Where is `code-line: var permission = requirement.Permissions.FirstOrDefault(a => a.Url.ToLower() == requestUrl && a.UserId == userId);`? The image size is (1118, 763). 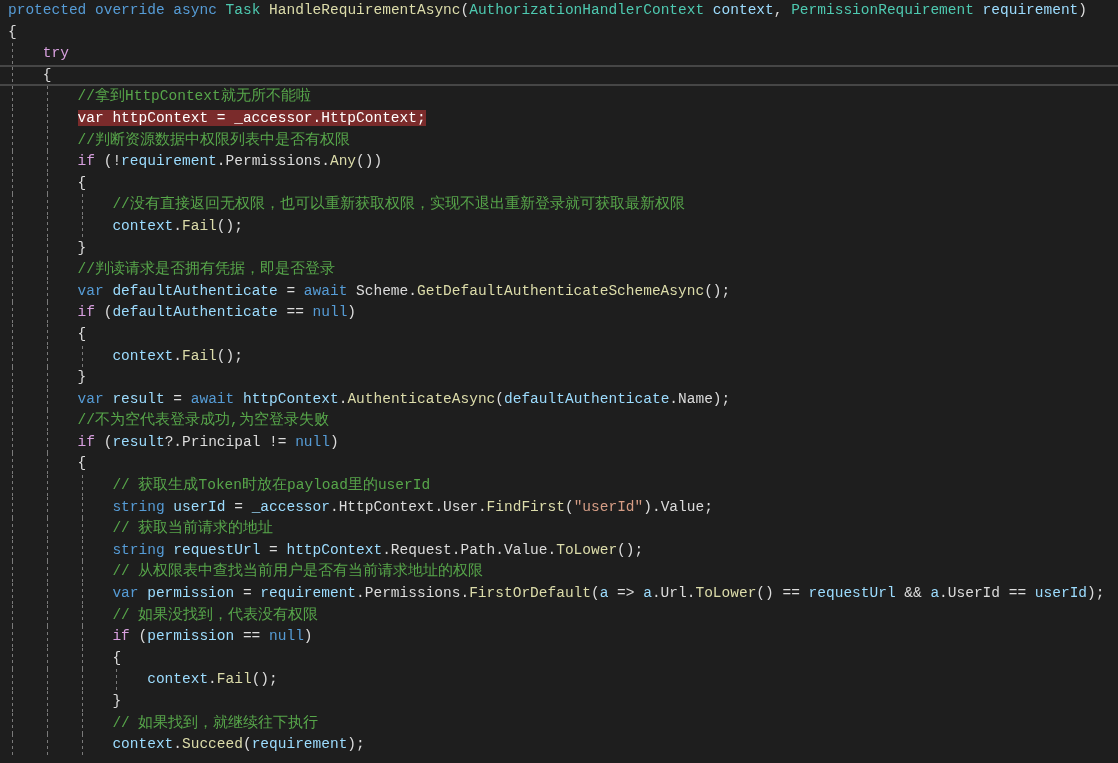 code-line: var permission = requirement.Permissions.FirstOrDefault(a => a.Url.ToLower() == requestUrl && a.UserId == userId); is located at coordinates (608, 593).